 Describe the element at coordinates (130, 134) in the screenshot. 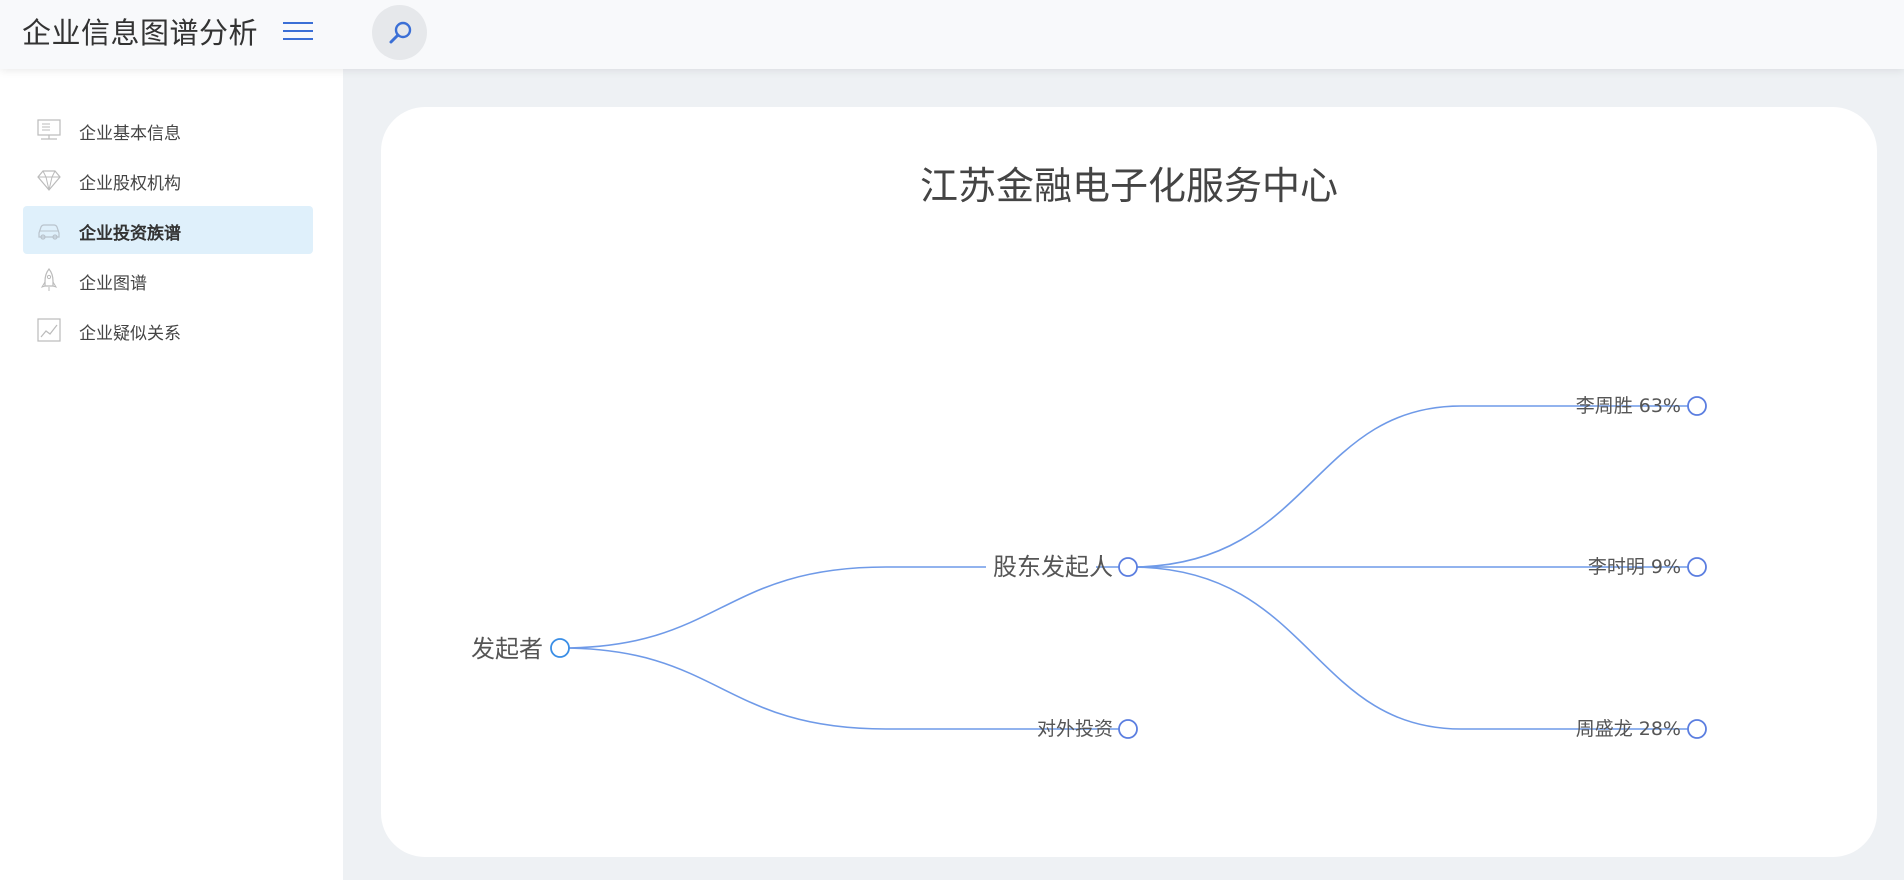

I see `sidebar-item-label: 企业基本信息` at that location.